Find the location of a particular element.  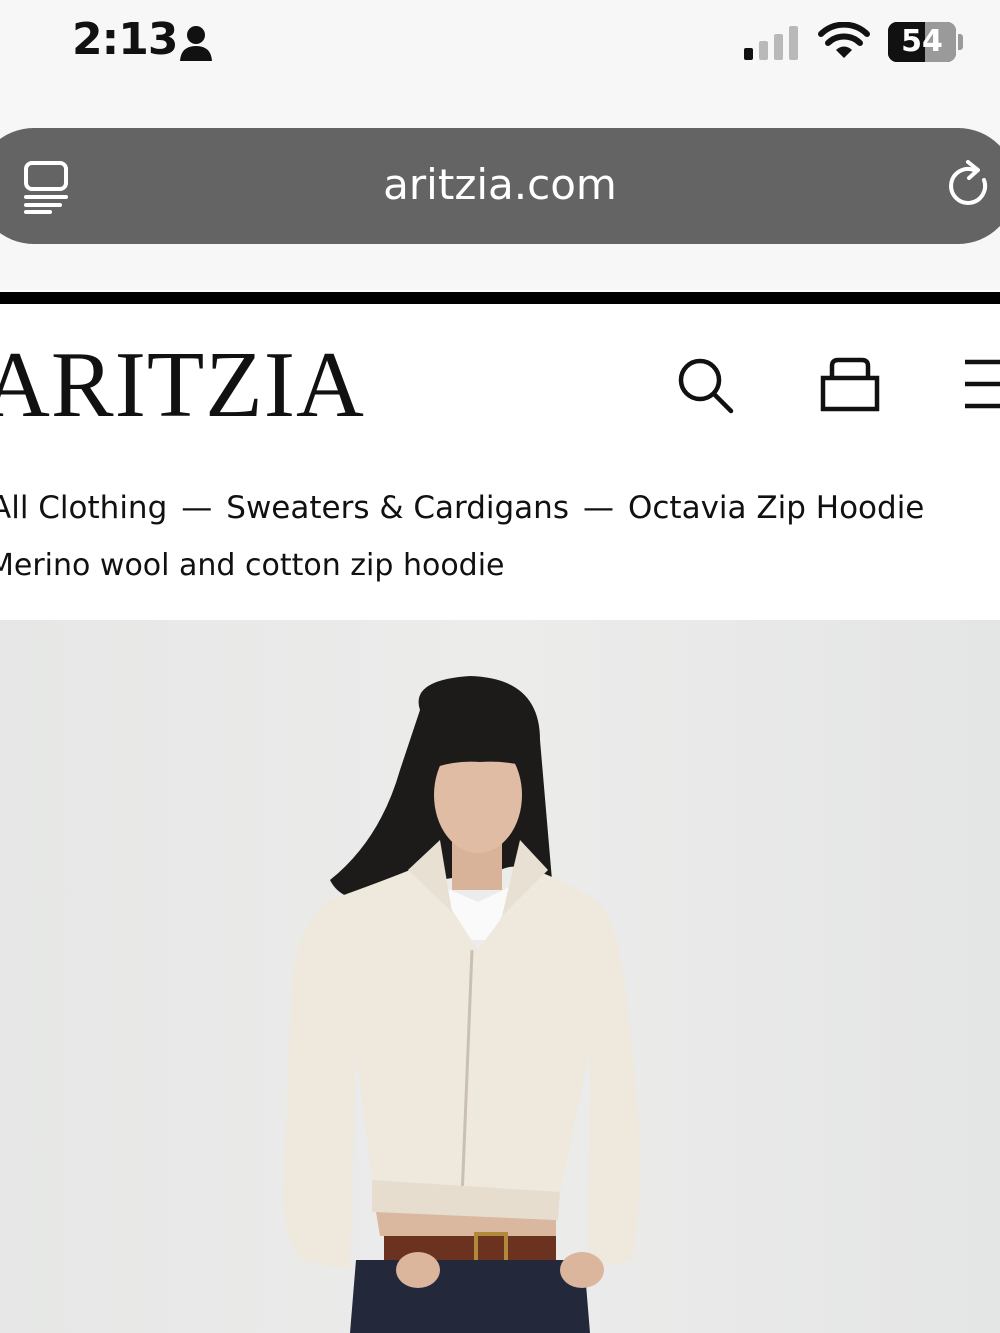

breadcrumb-all-clothing: All Clothing is located at coordinates (83, 508).